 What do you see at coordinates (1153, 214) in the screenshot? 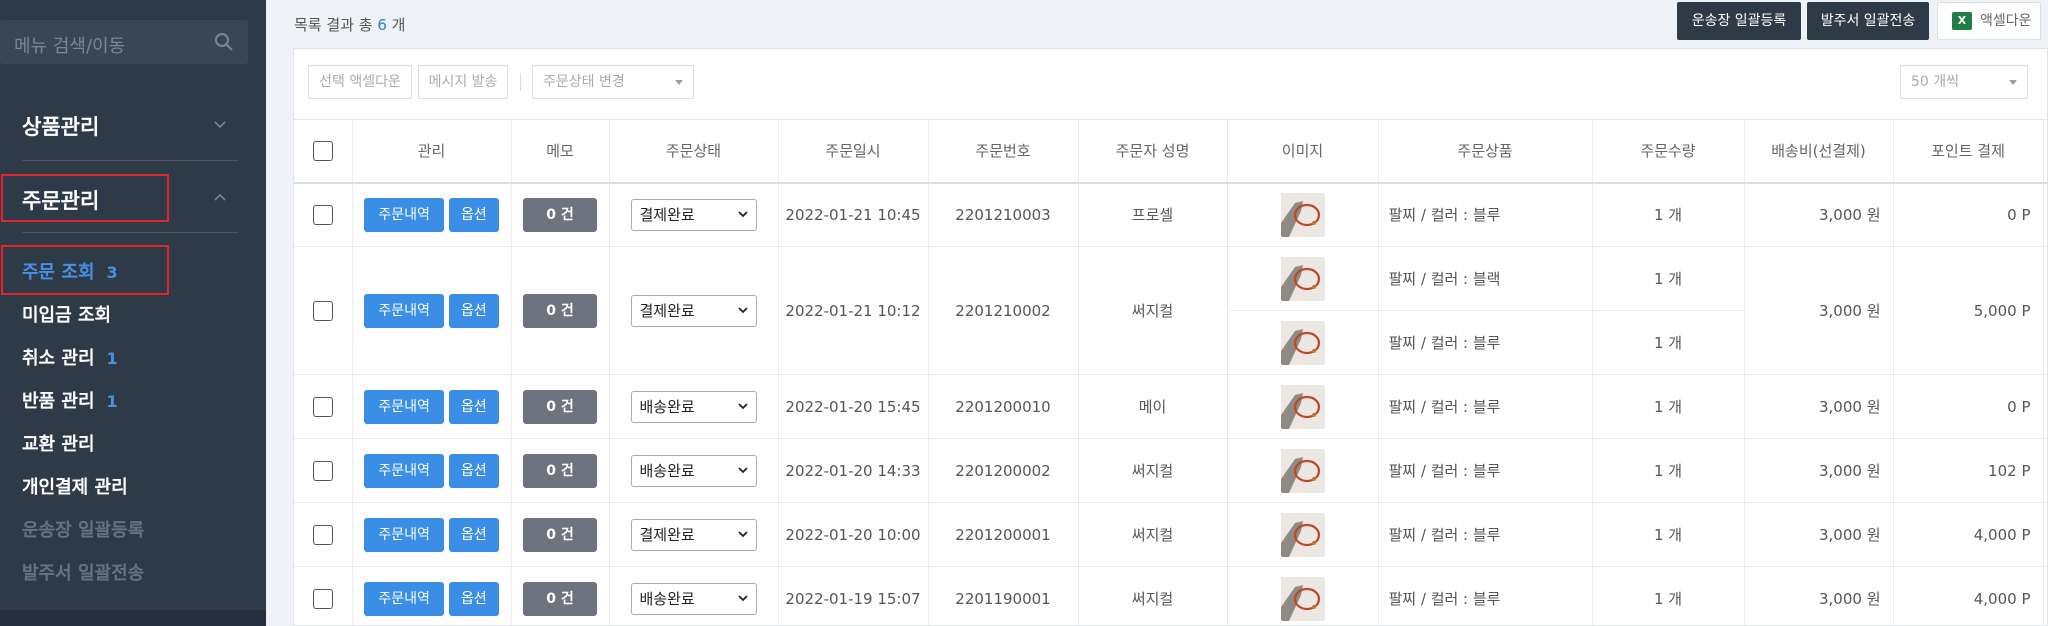
I see `orderer-name-cell: 프로셀` at bounding box center [1153, 214].